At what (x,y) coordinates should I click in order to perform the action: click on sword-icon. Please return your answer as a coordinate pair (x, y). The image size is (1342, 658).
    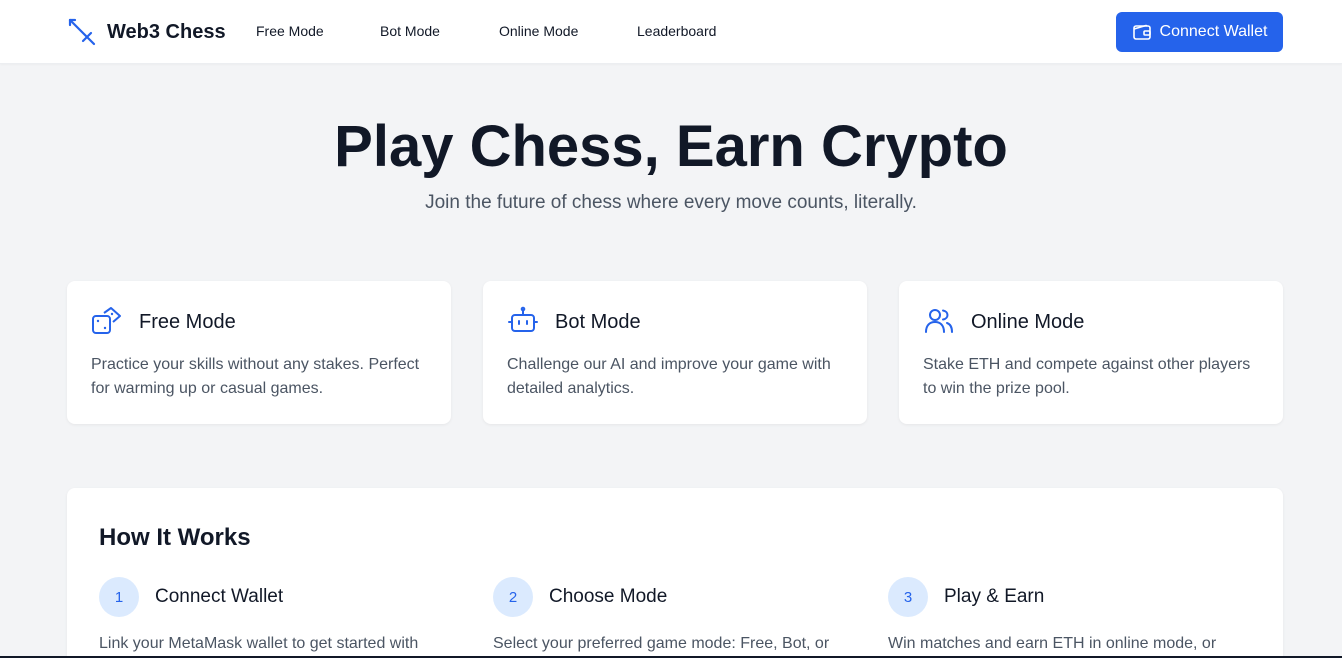
    Looking at the image, I should click on (82, 32).